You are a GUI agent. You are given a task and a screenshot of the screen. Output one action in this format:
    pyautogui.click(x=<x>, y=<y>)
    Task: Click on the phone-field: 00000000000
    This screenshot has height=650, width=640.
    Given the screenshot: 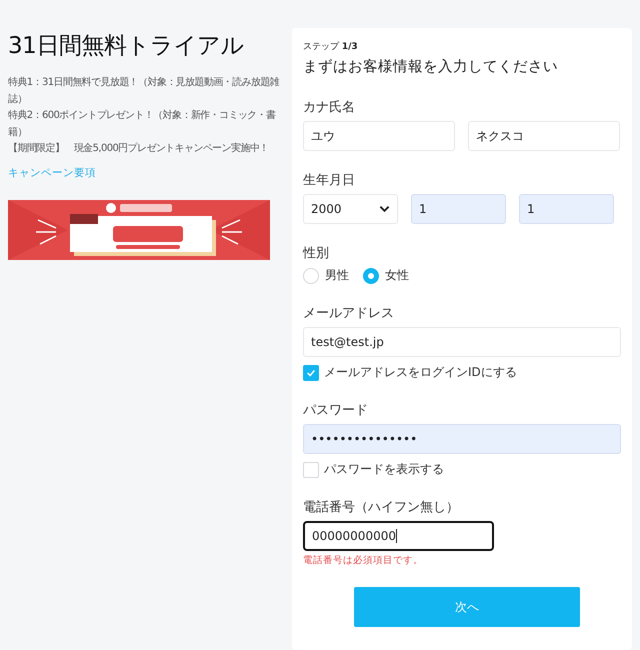 What is the action you would take?
    pyautogui.click(x=398, y=536)
    